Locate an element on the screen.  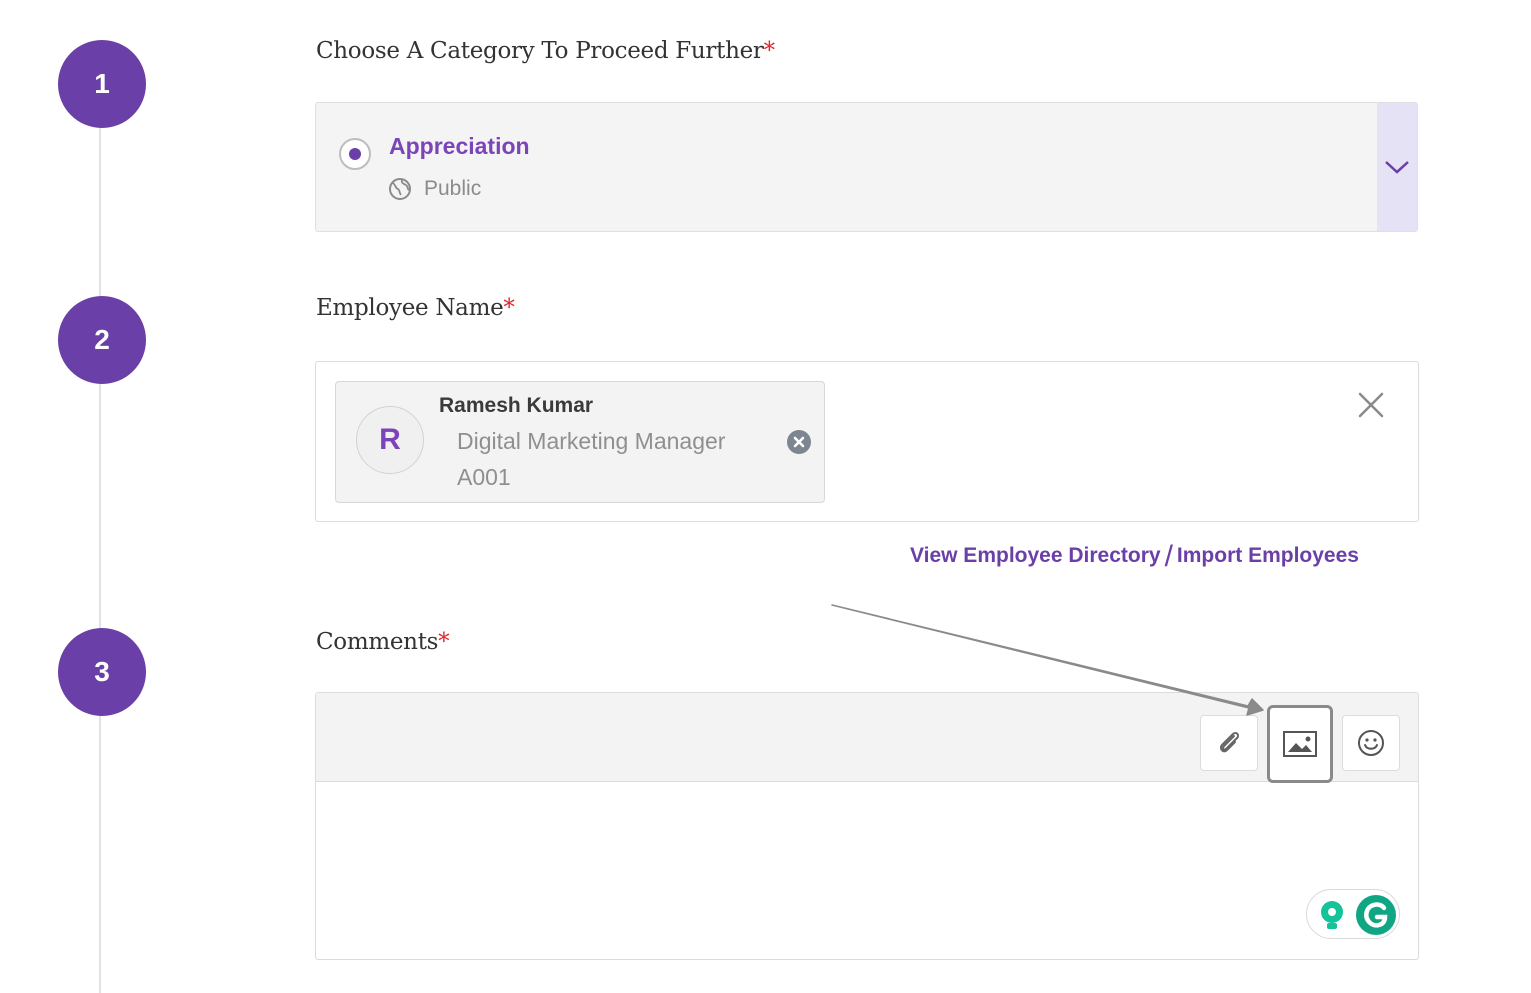
attachment-icon is located at coordinates (1229, 742).